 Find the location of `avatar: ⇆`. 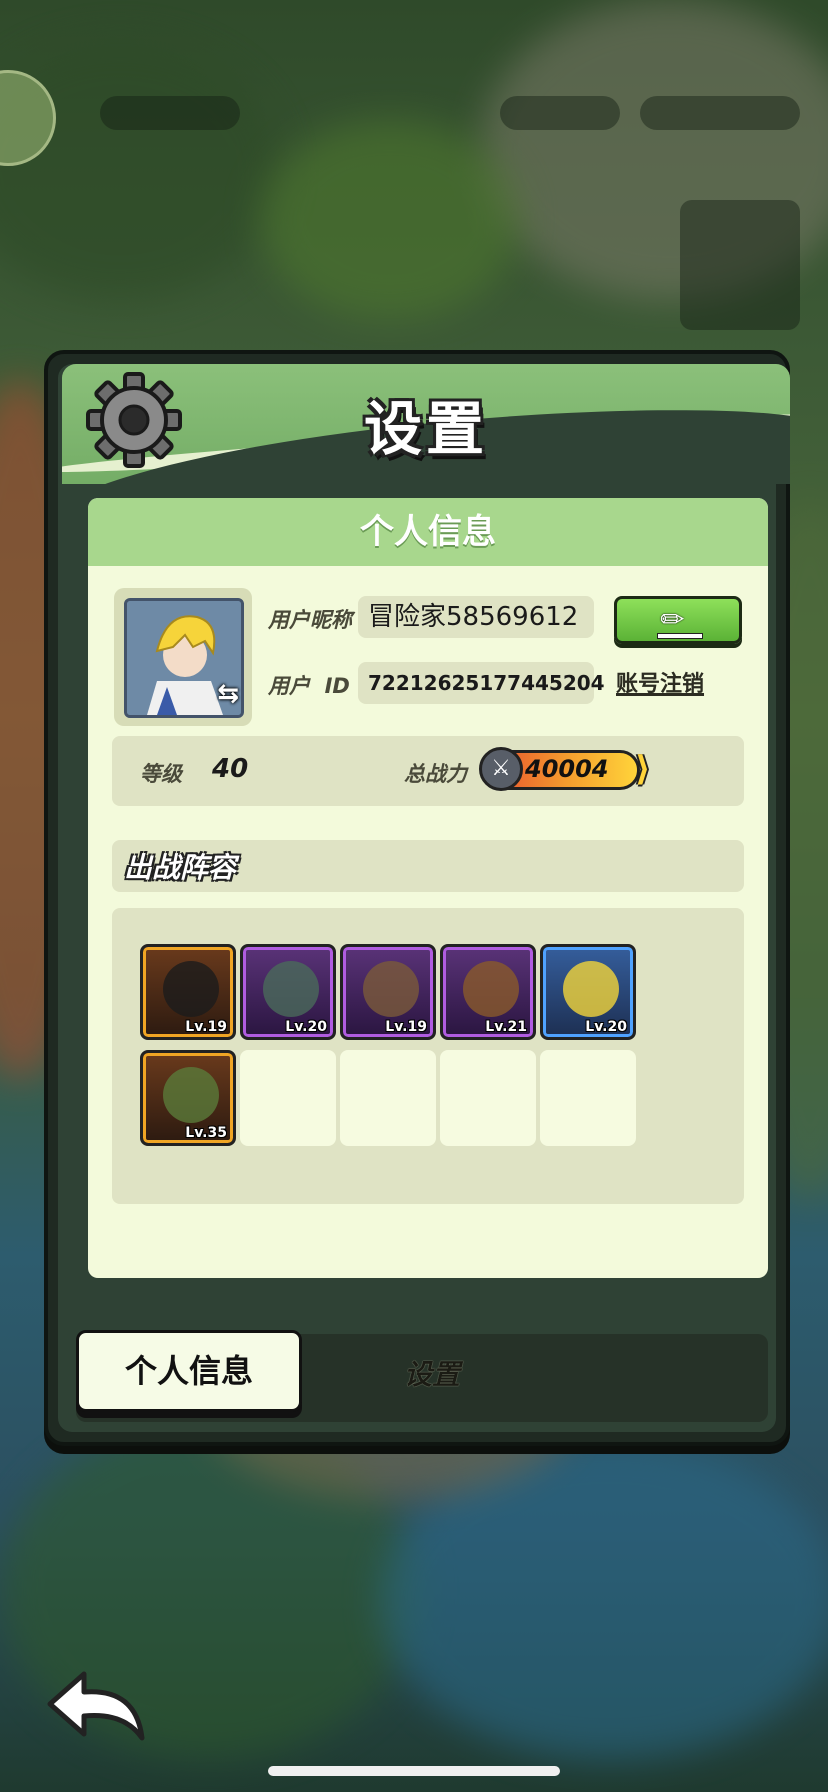

avatar: ⇆ is located at coordinates (184, 658).